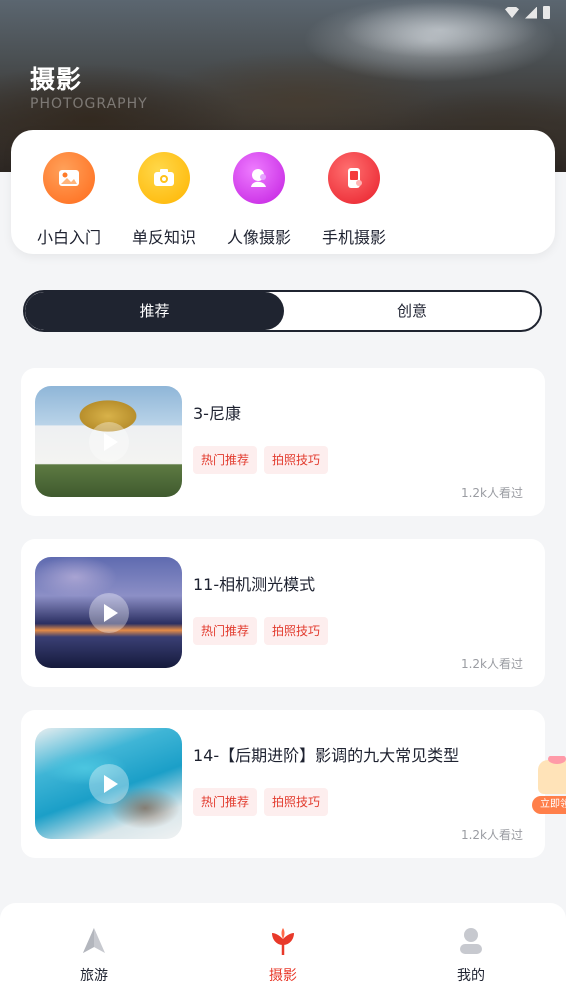 Image resolution: width=566 pixels, height=1008 pixels. I want to click on video-title: 11-相机测光模式, so click(254, 584).